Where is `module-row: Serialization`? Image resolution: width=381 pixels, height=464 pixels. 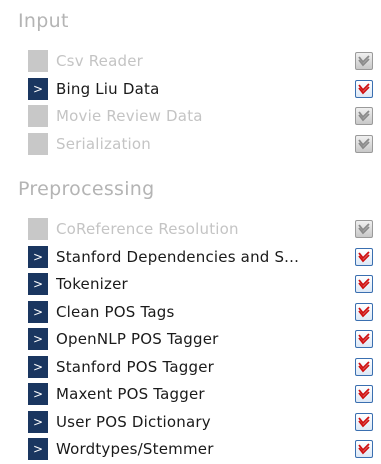
module-row: Serialization is located at coordinates (203, 145).